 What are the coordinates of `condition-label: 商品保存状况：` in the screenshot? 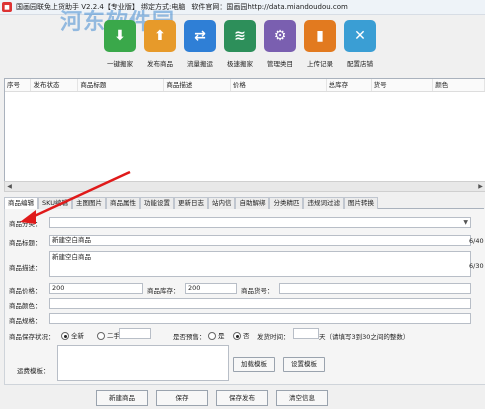 It's located at (32, 337).